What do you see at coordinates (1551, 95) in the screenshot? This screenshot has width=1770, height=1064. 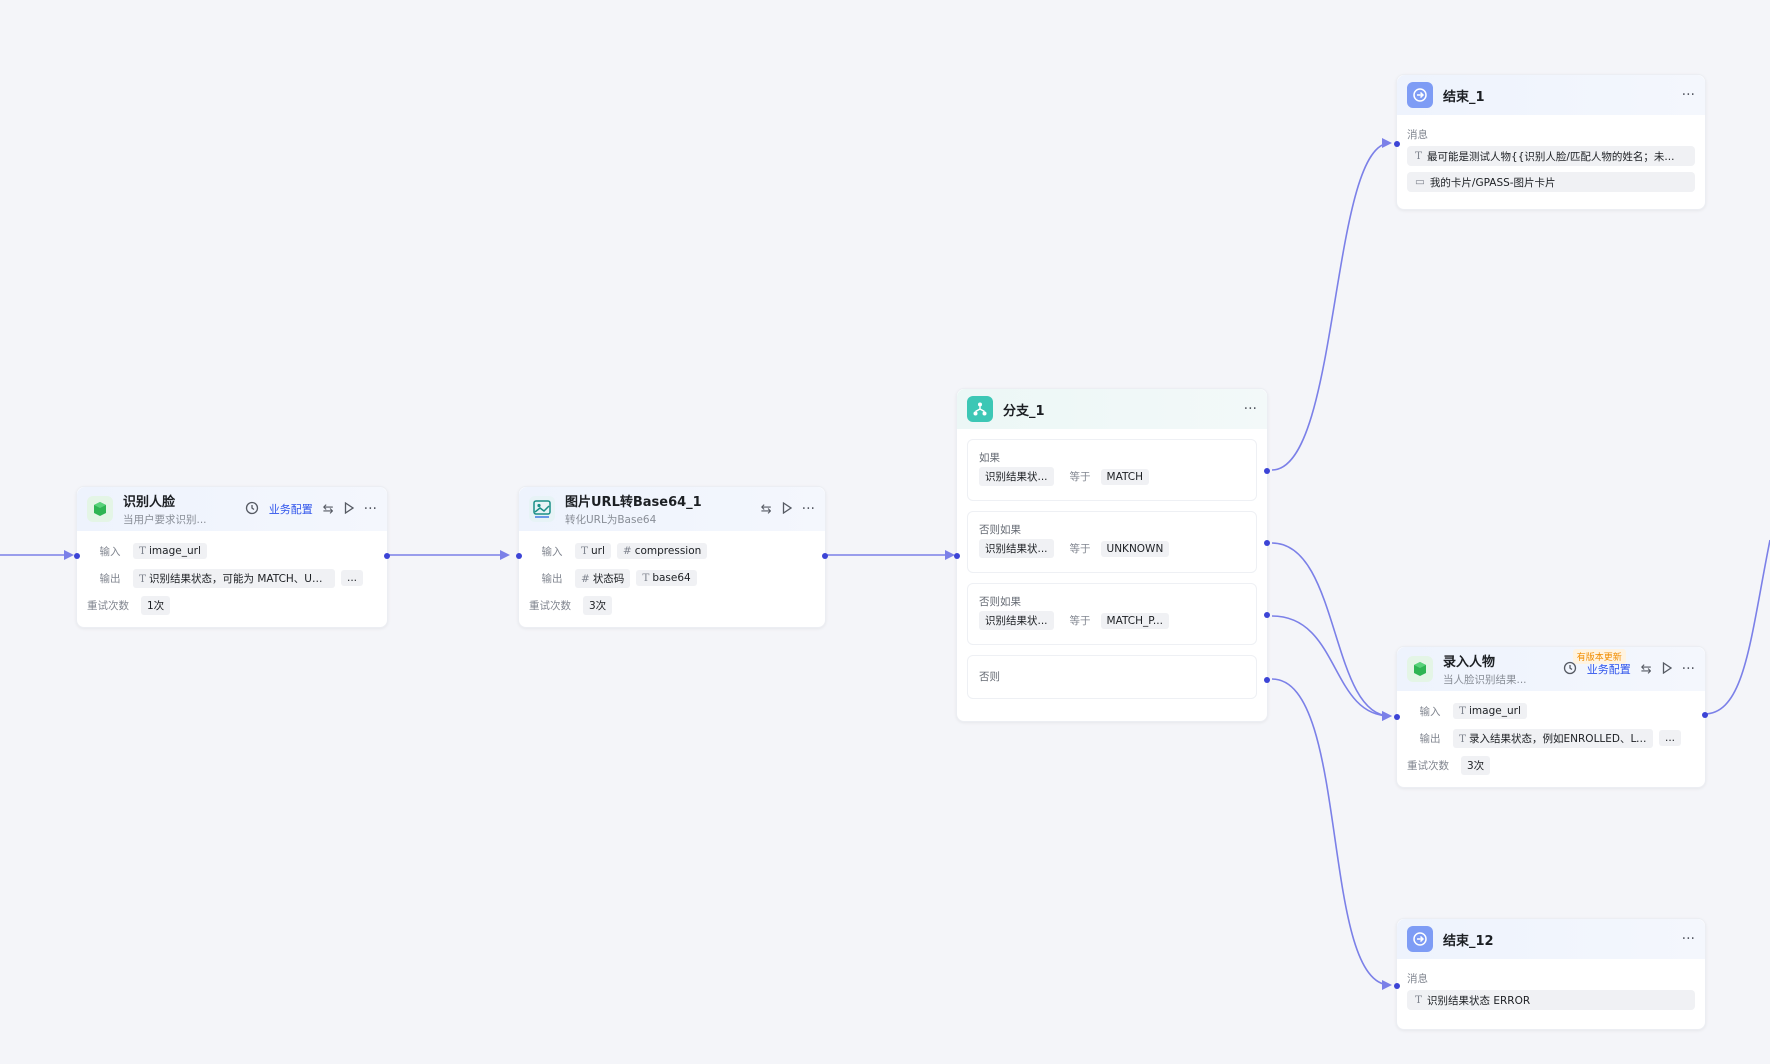 I see `node-header: 结束_1 ···` at bounding box center [1551, 95].